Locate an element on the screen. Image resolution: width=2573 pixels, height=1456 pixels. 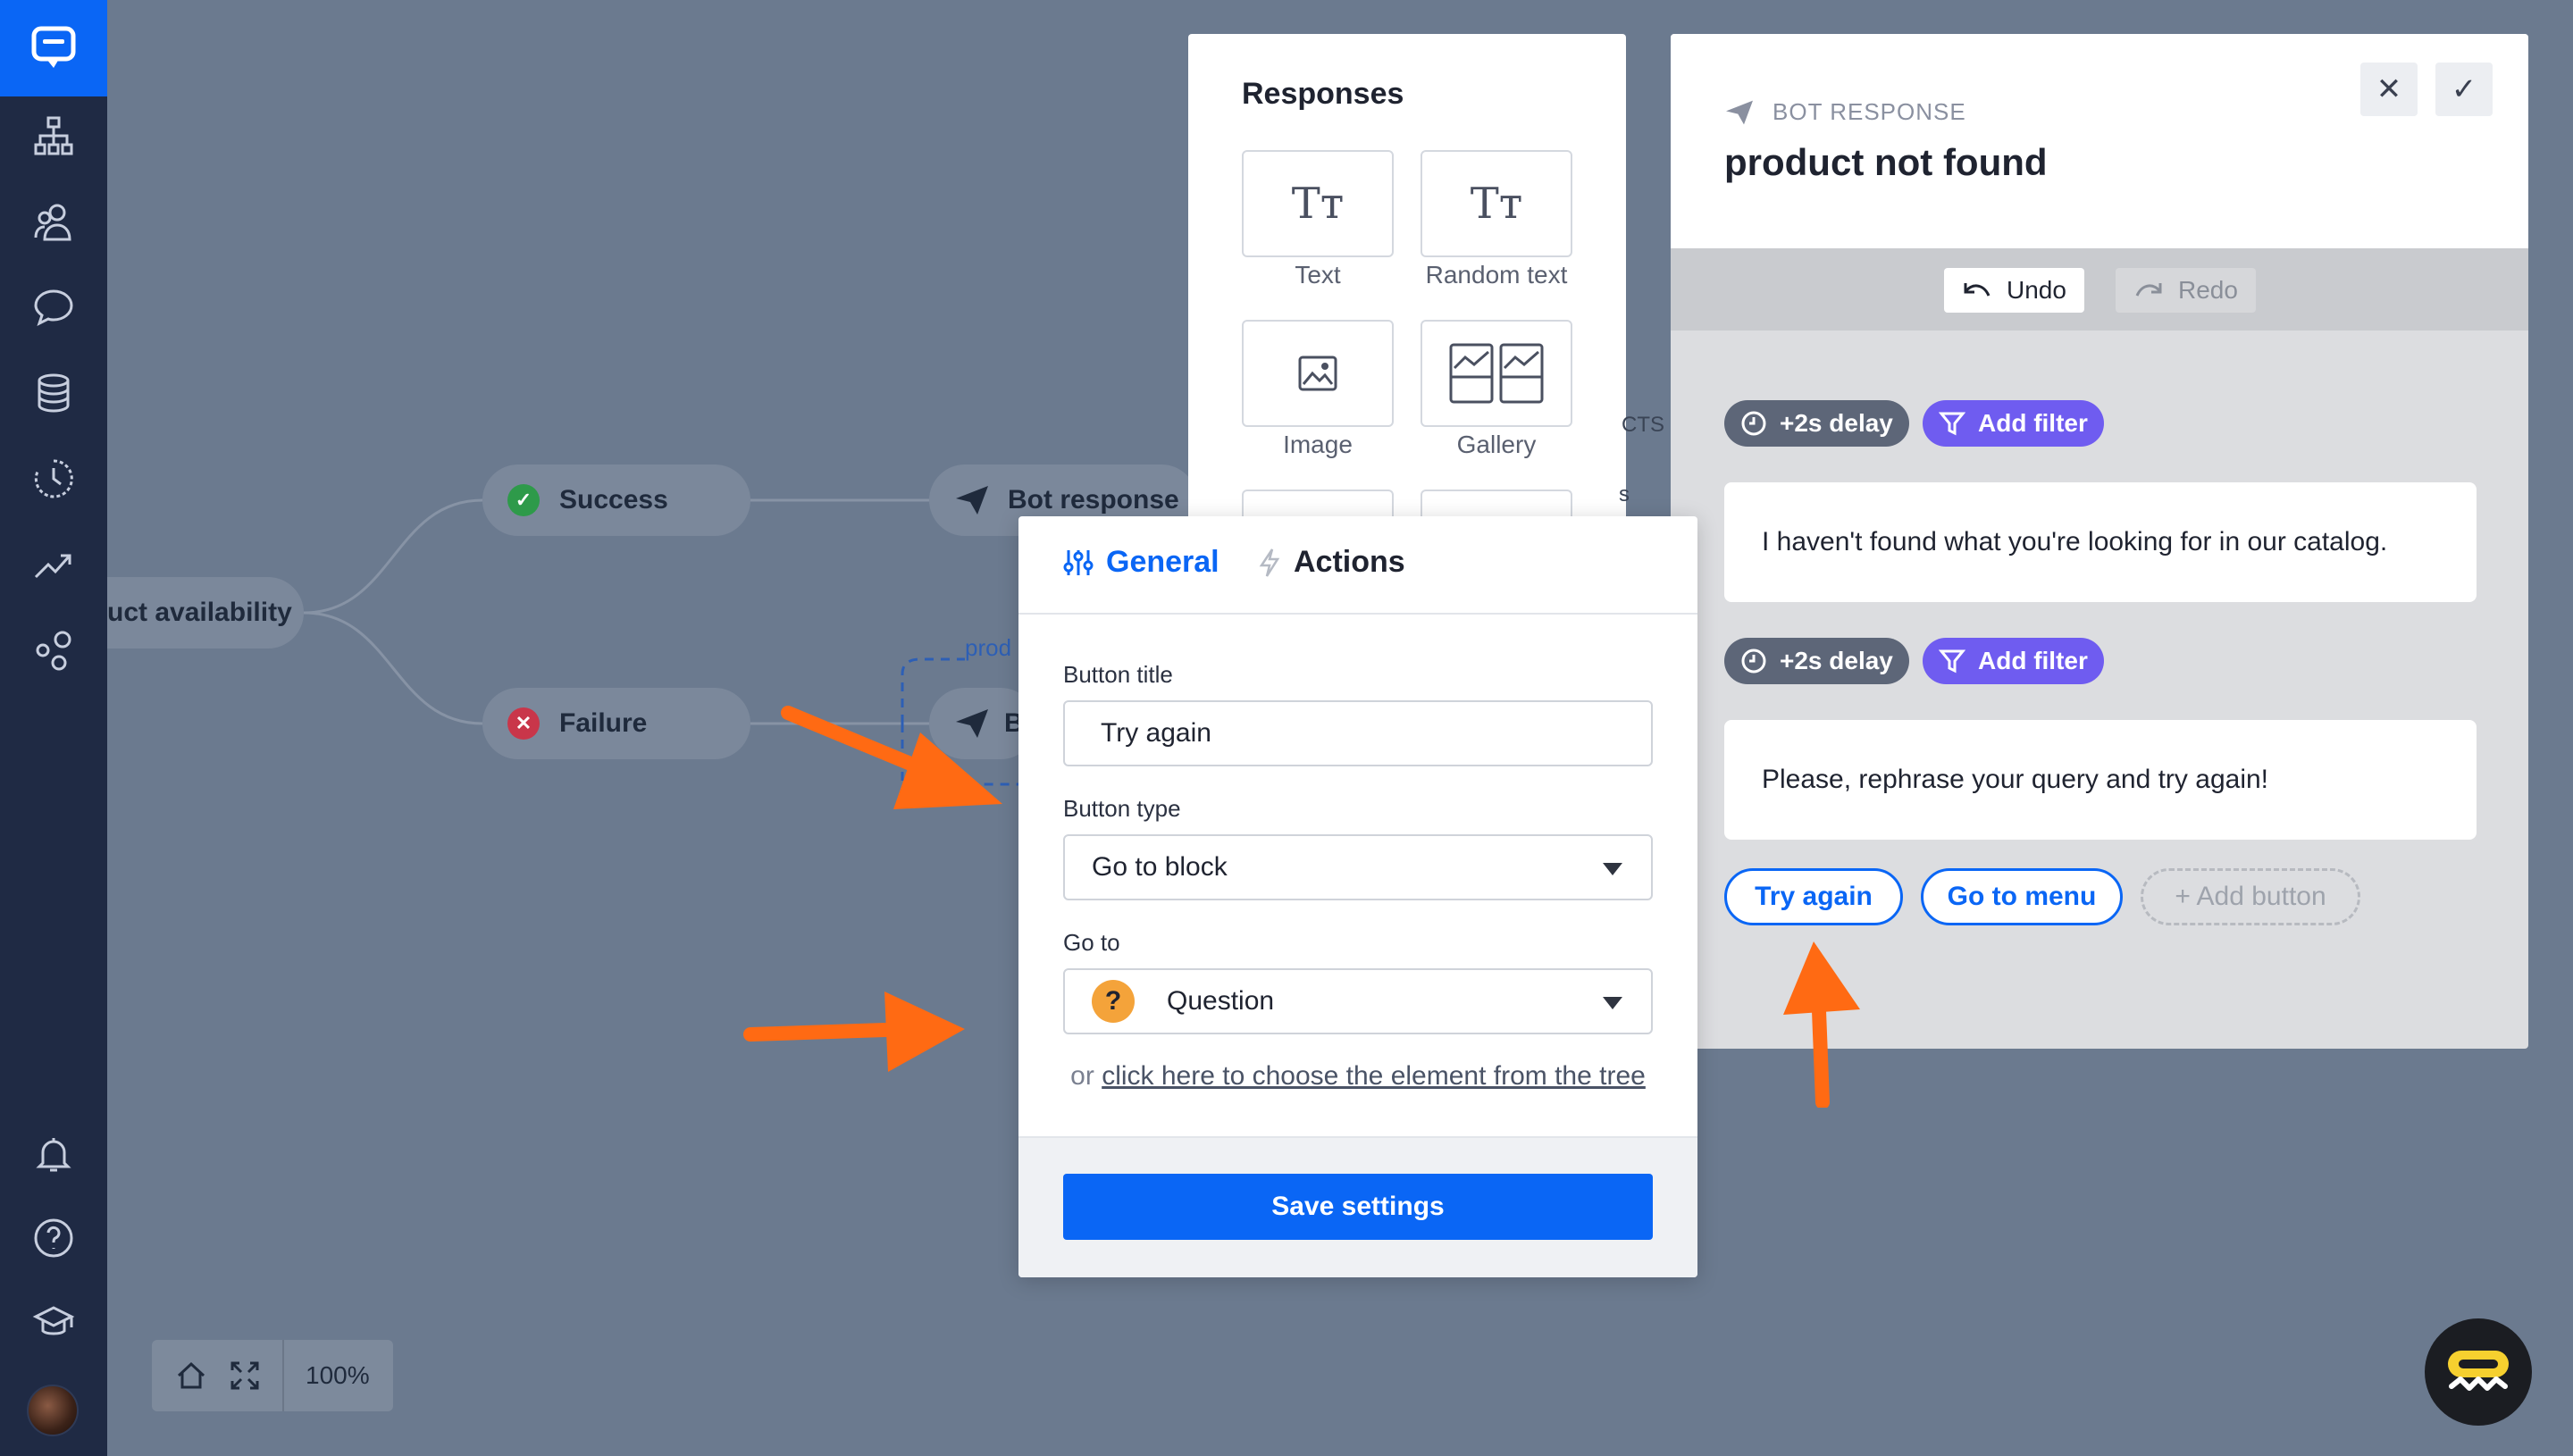
edge-label: prod is located at coordinates (988, 647).